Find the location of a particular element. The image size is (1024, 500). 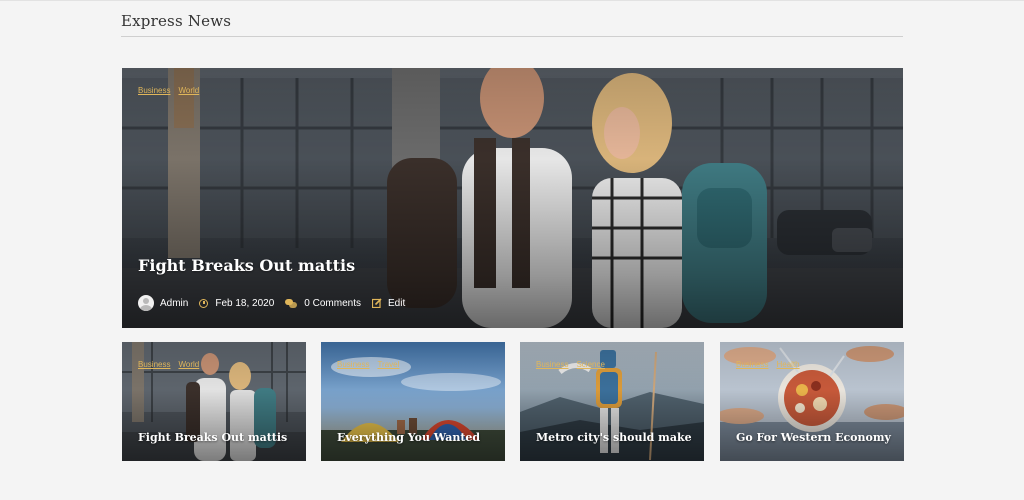

post-card-title: Metro city's should make is located at coordinates (614, 437).